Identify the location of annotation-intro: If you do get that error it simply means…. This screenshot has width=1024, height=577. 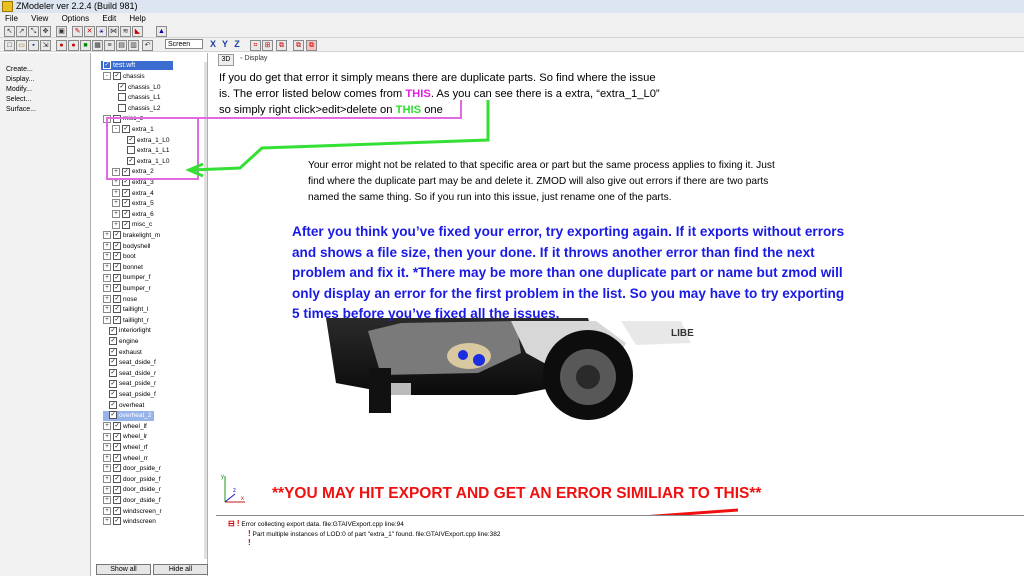
(441, 94).